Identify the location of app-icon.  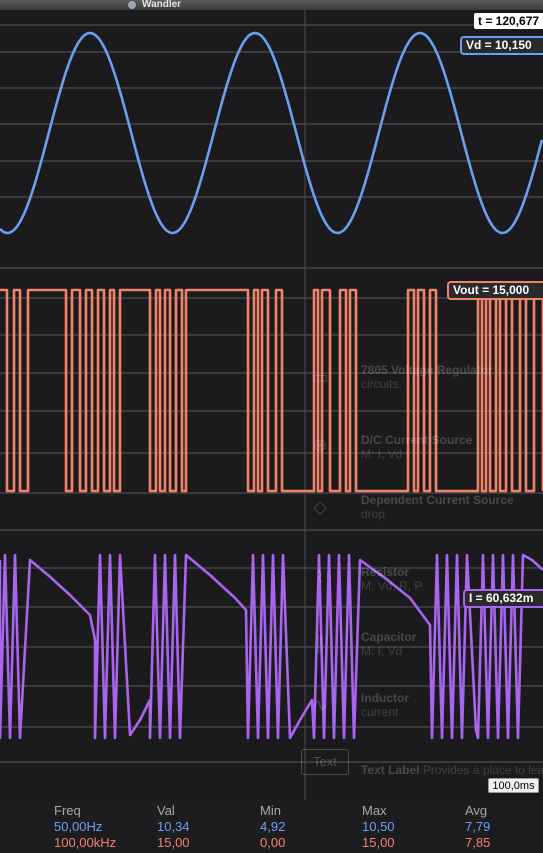
(132, 5).